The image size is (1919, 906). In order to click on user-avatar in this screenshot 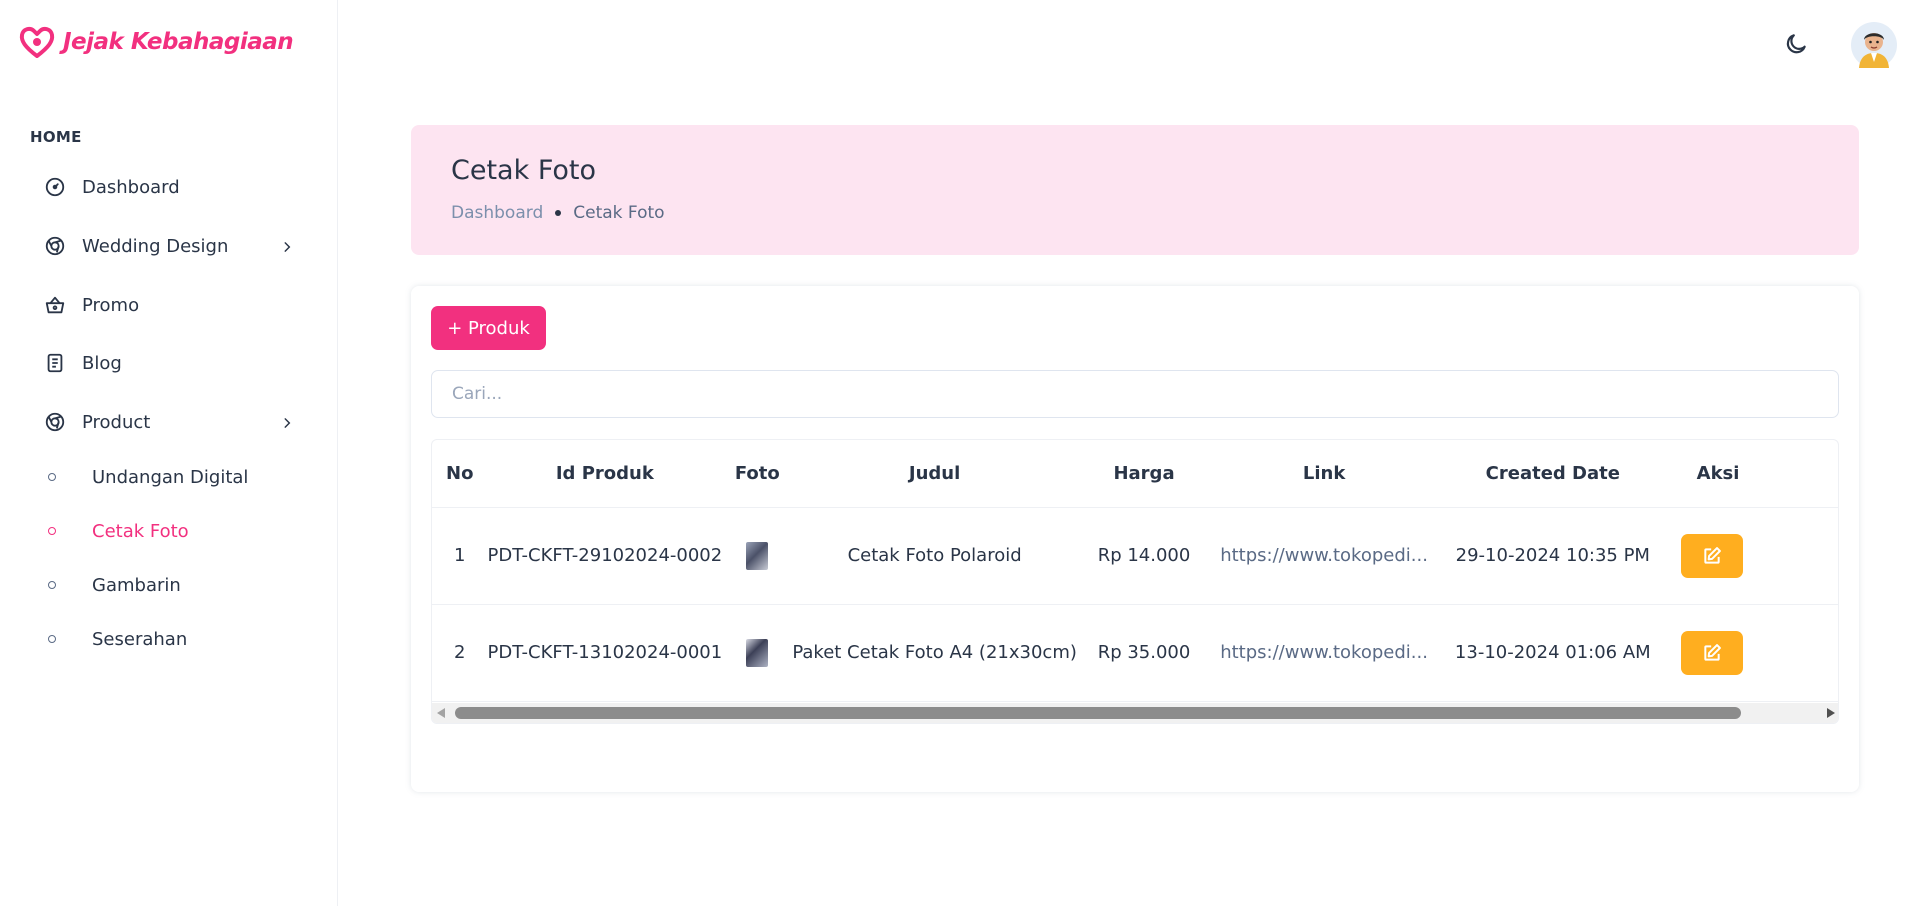, I will do `click(1874, 47)`.